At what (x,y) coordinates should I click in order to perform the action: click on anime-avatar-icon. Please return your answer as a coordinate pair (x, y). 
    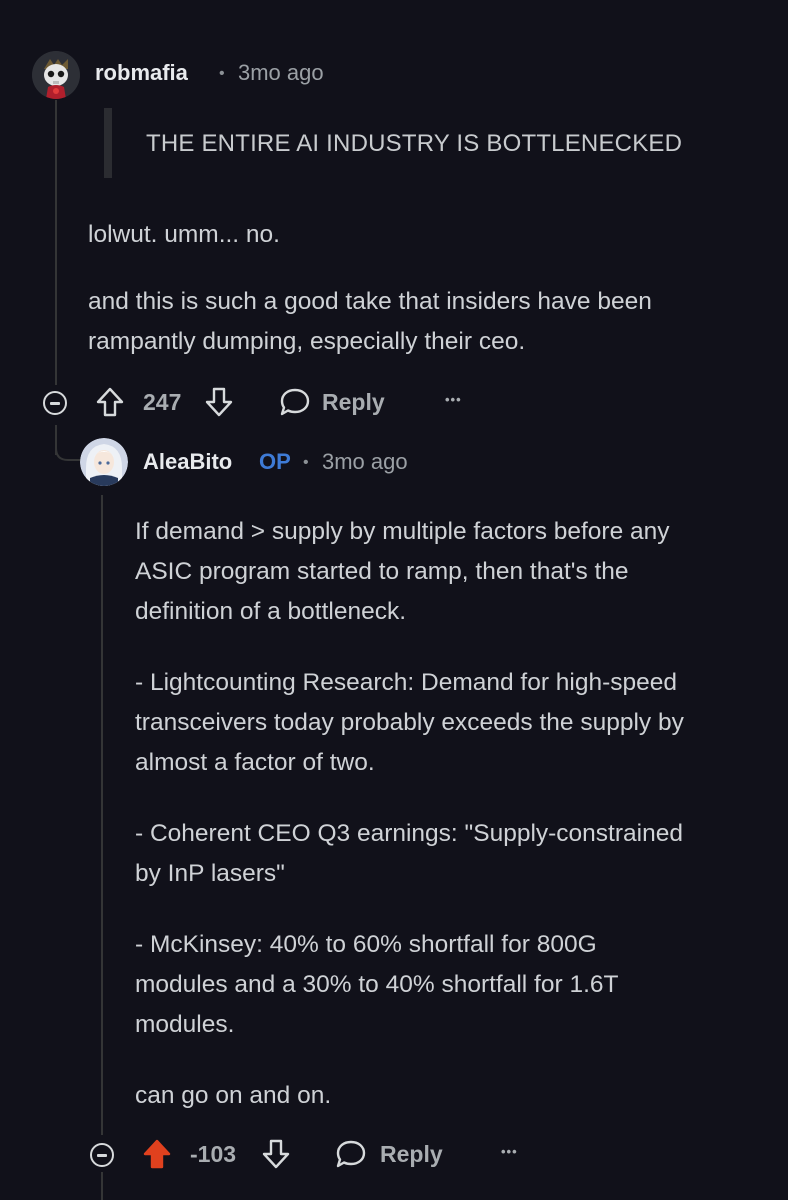
    Looking at the image, I should click on (104, 462).